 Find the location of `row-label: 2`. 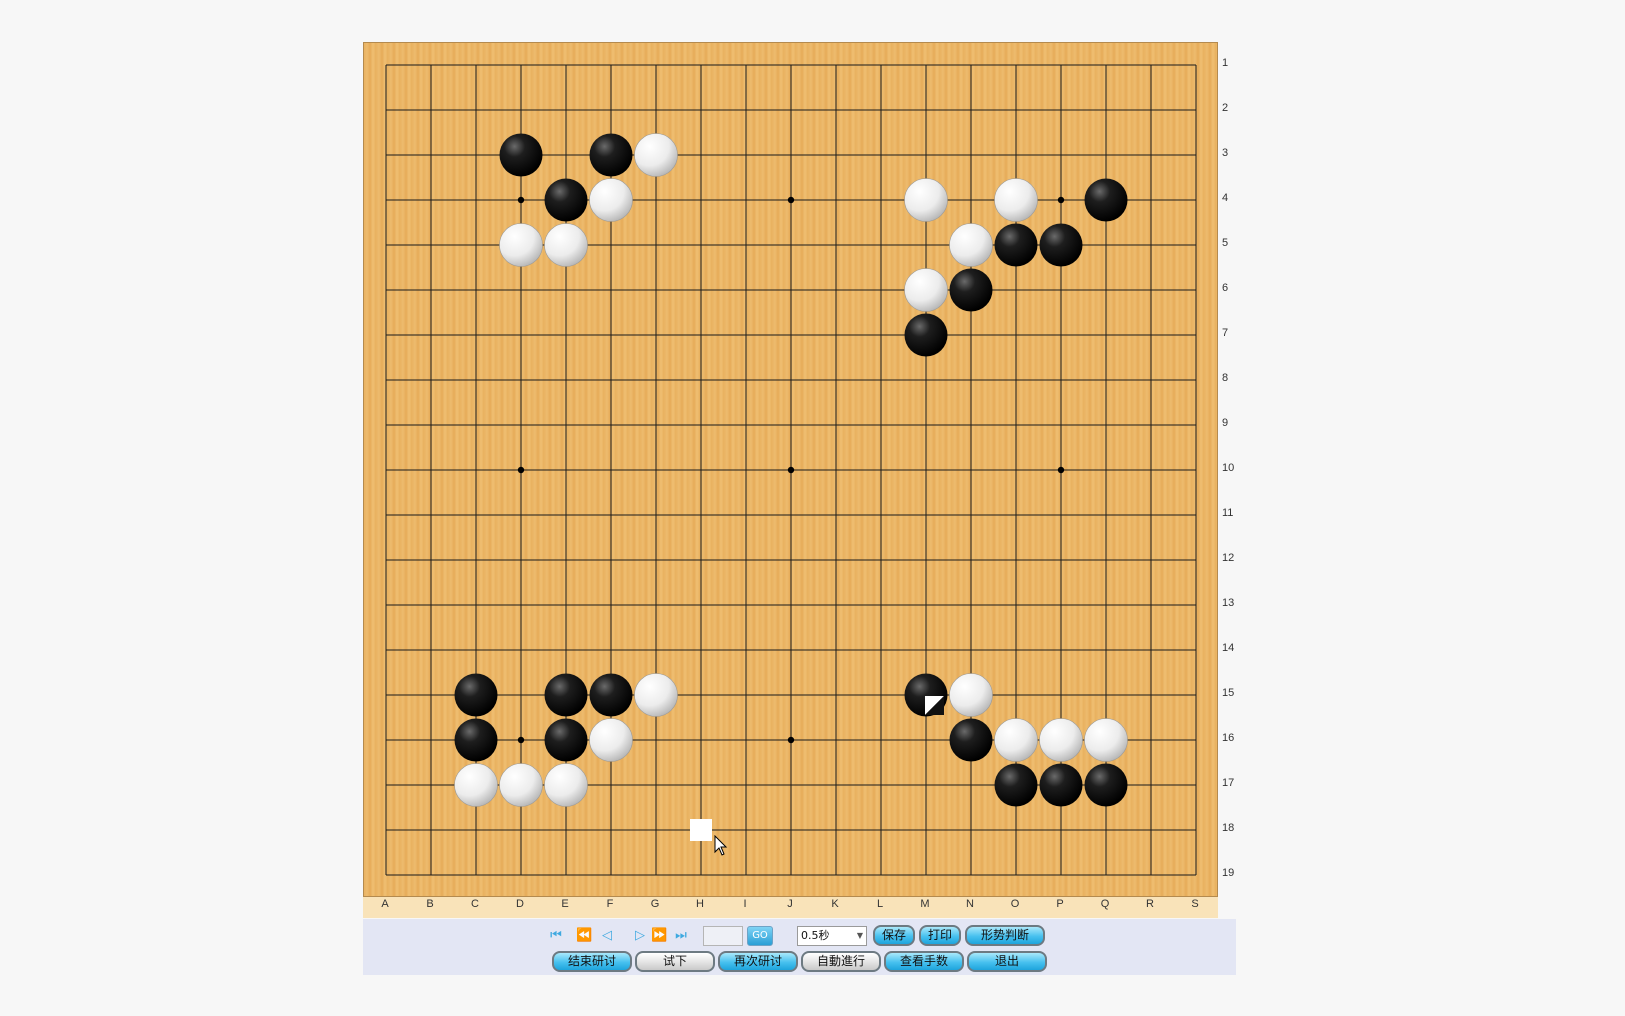

row-label: 2 is located at coordinates (1225, 108).